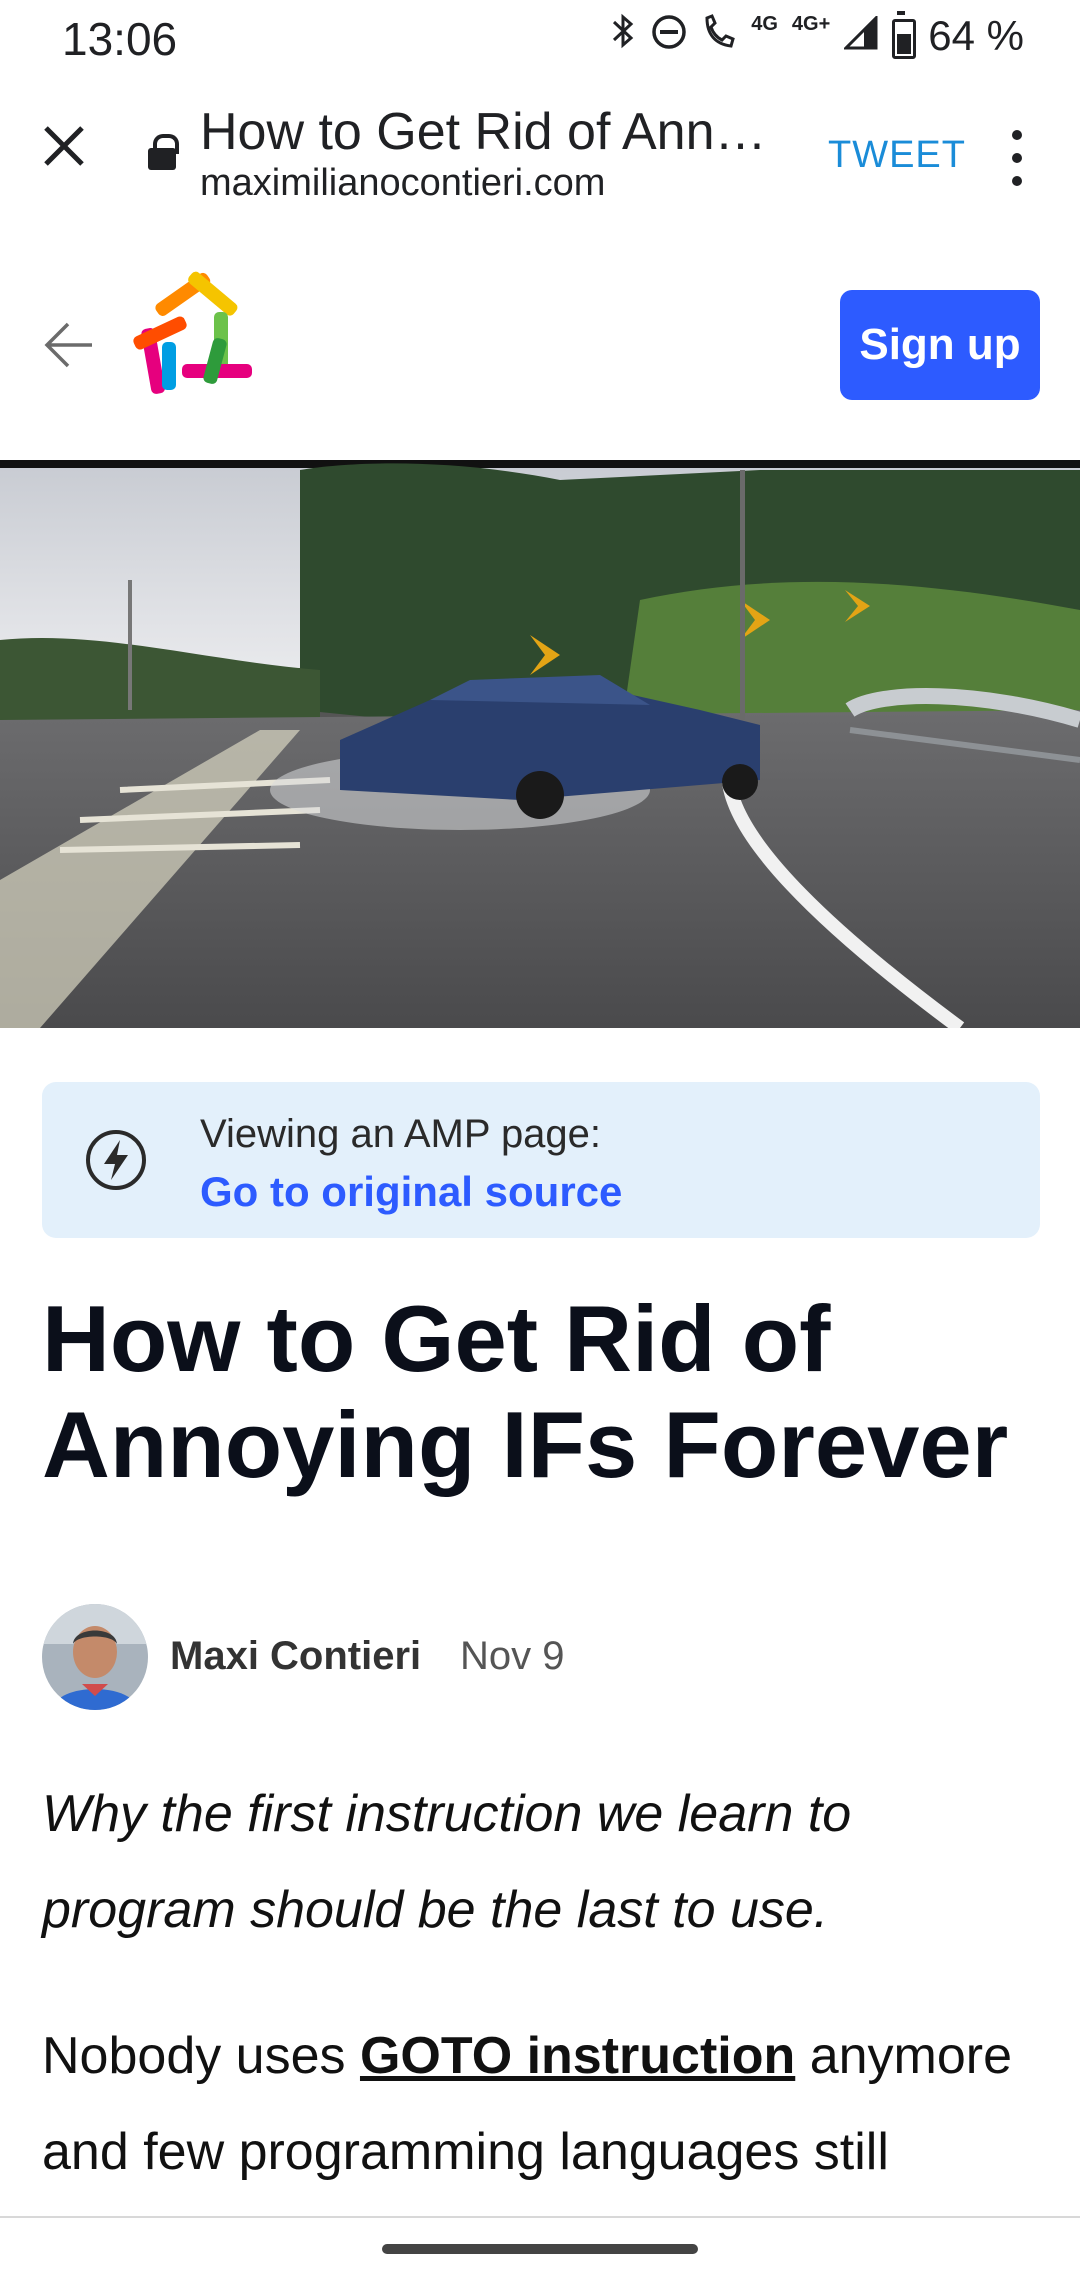 The width and height of the screenshot is (1080, 2280). I want to click on bluetooth-icon, so click(624, 36).